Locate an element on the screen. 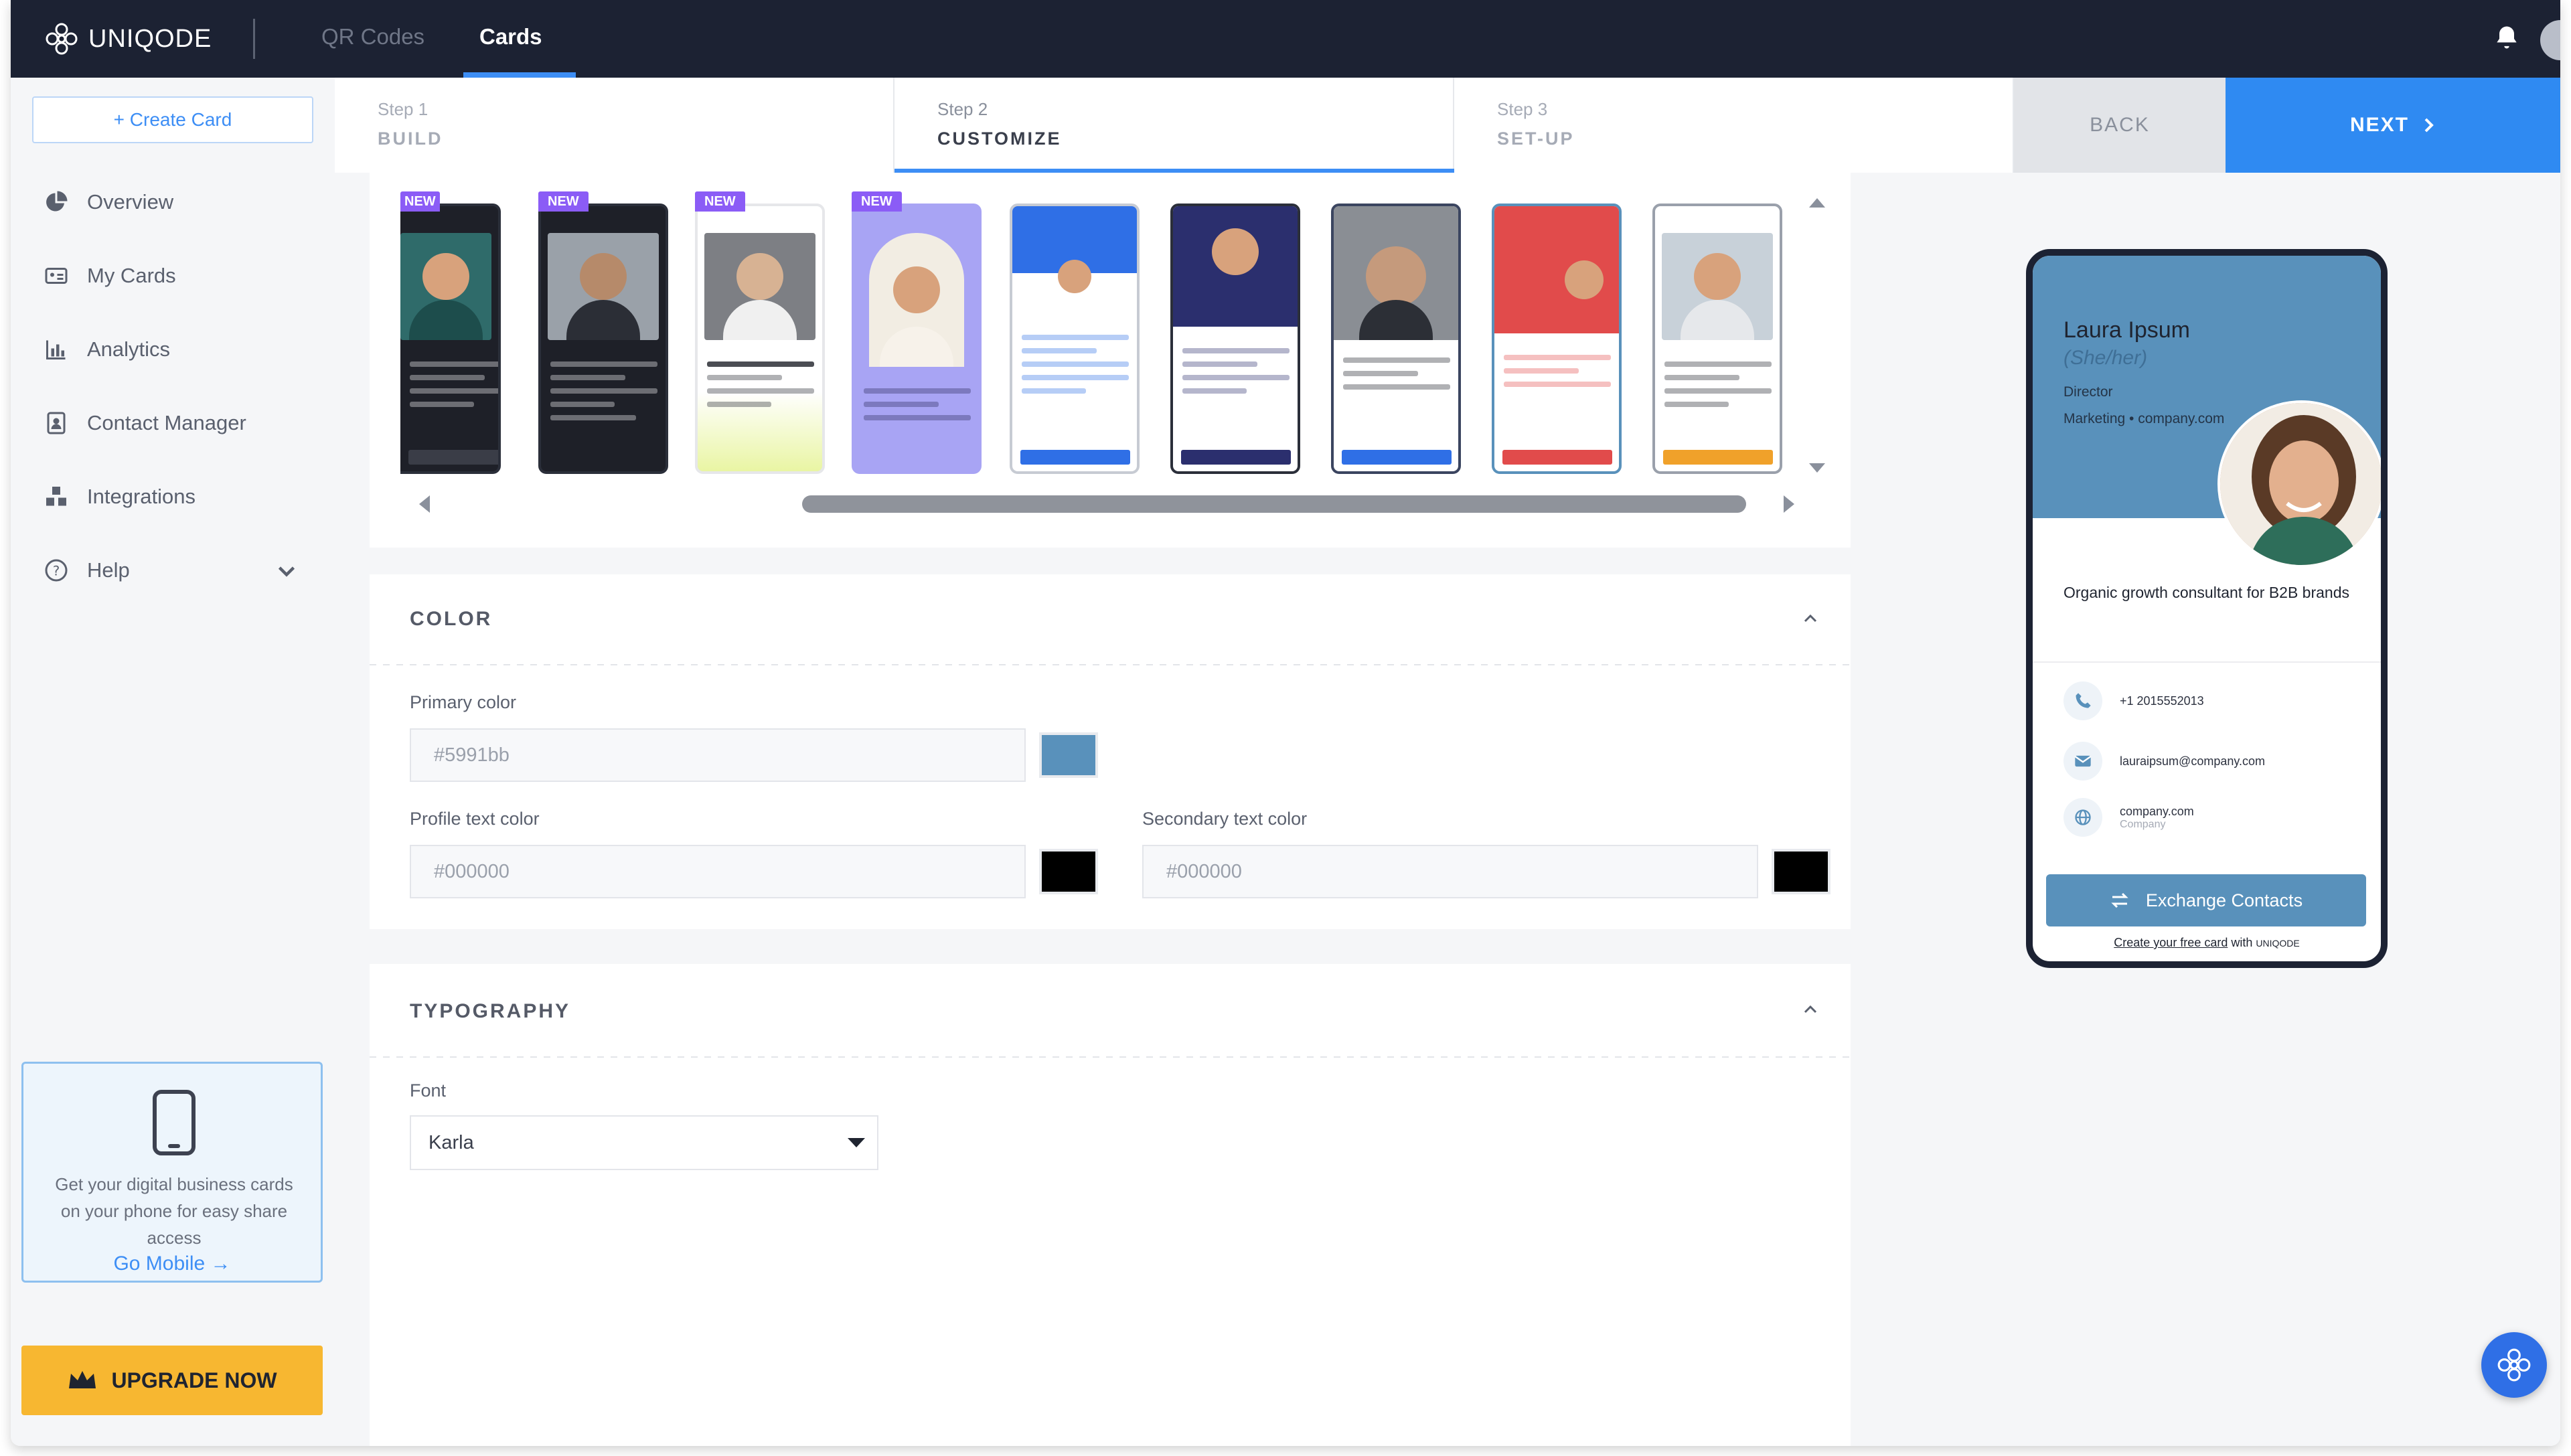 This screenshot has width=2571, height=1456. footer-brand: UNIQODE is located at coordinates (2278, 943).